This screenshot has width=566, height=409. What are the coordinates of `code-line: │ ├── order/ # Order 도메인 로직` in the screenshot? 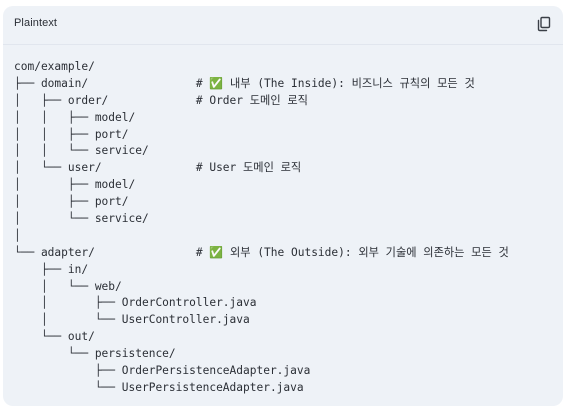 It's located at (161, 100).